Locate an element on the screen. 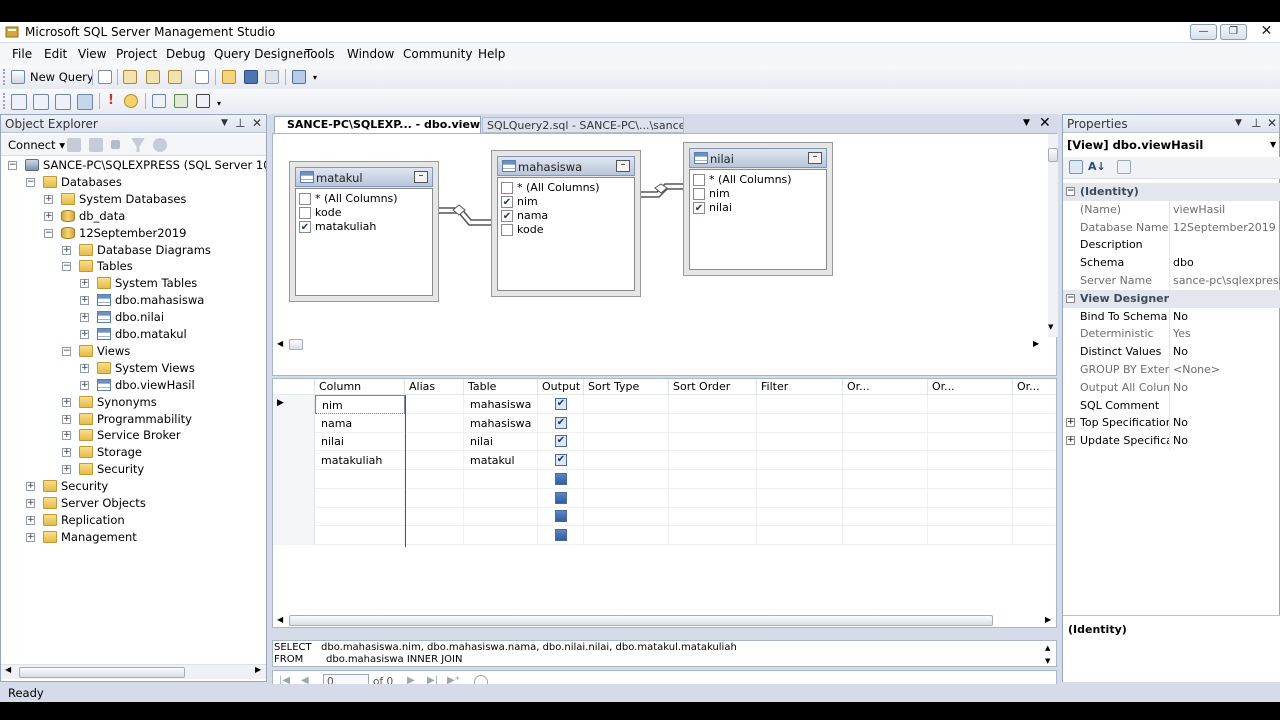  grid-header-cell: Output is located at coordinates (561, 387).